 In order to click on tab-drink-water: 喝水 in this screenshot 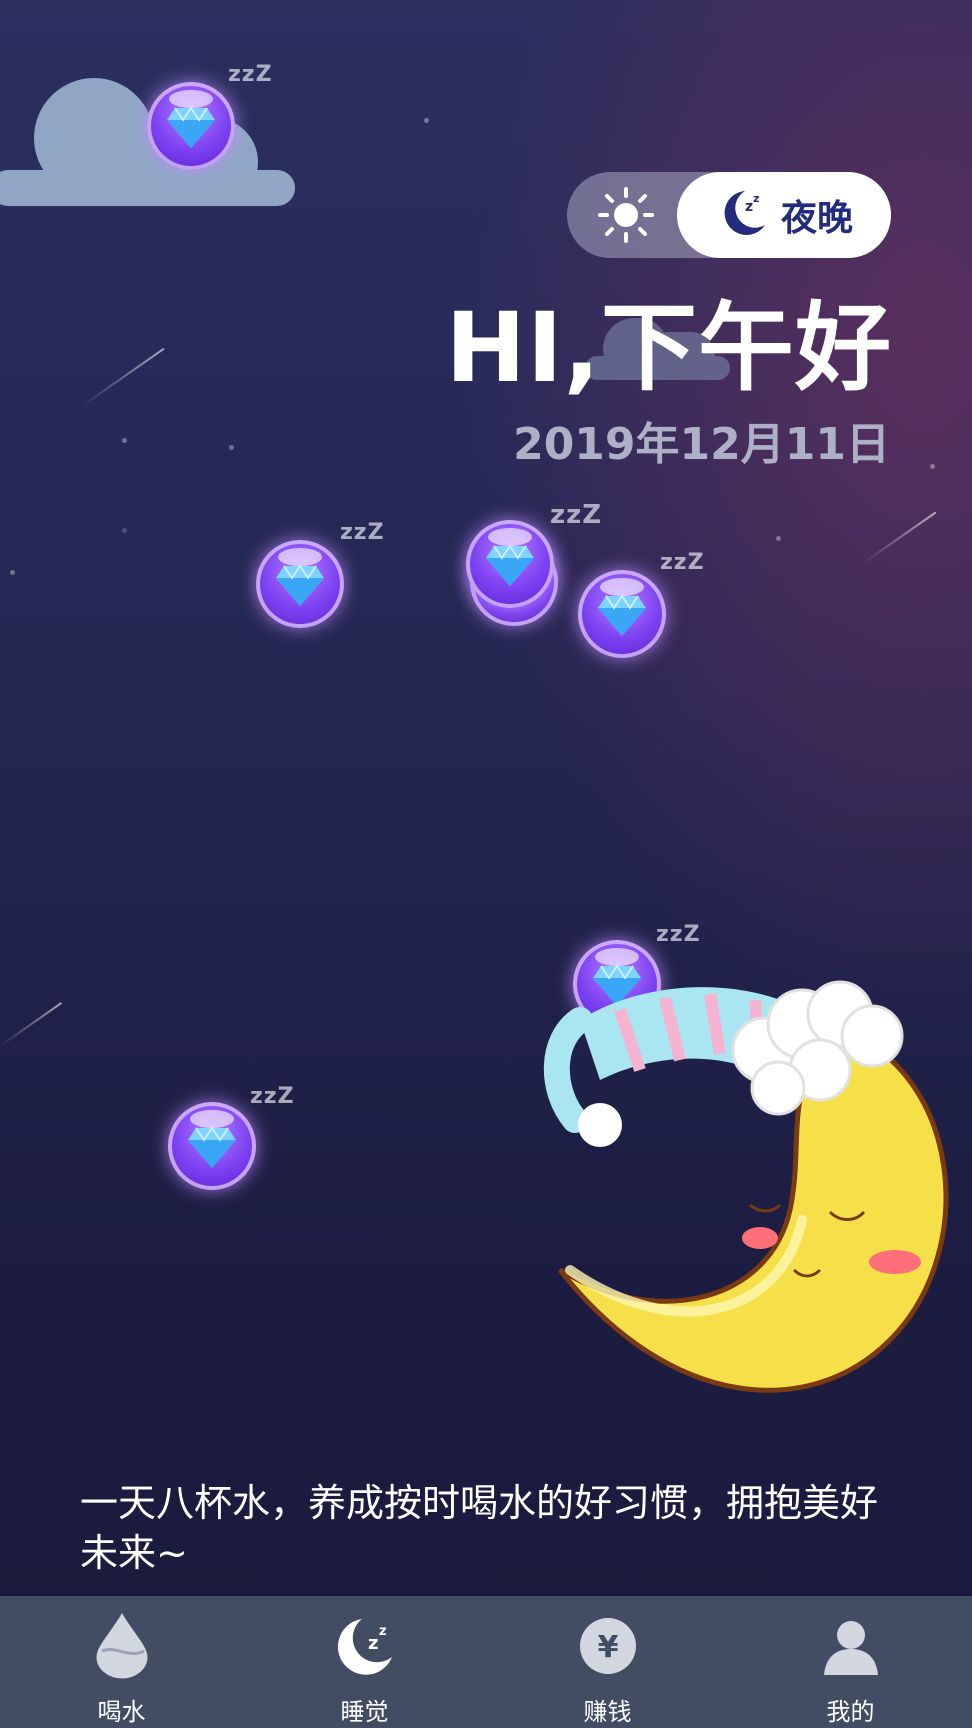, I will do `click(121, 1662)`.